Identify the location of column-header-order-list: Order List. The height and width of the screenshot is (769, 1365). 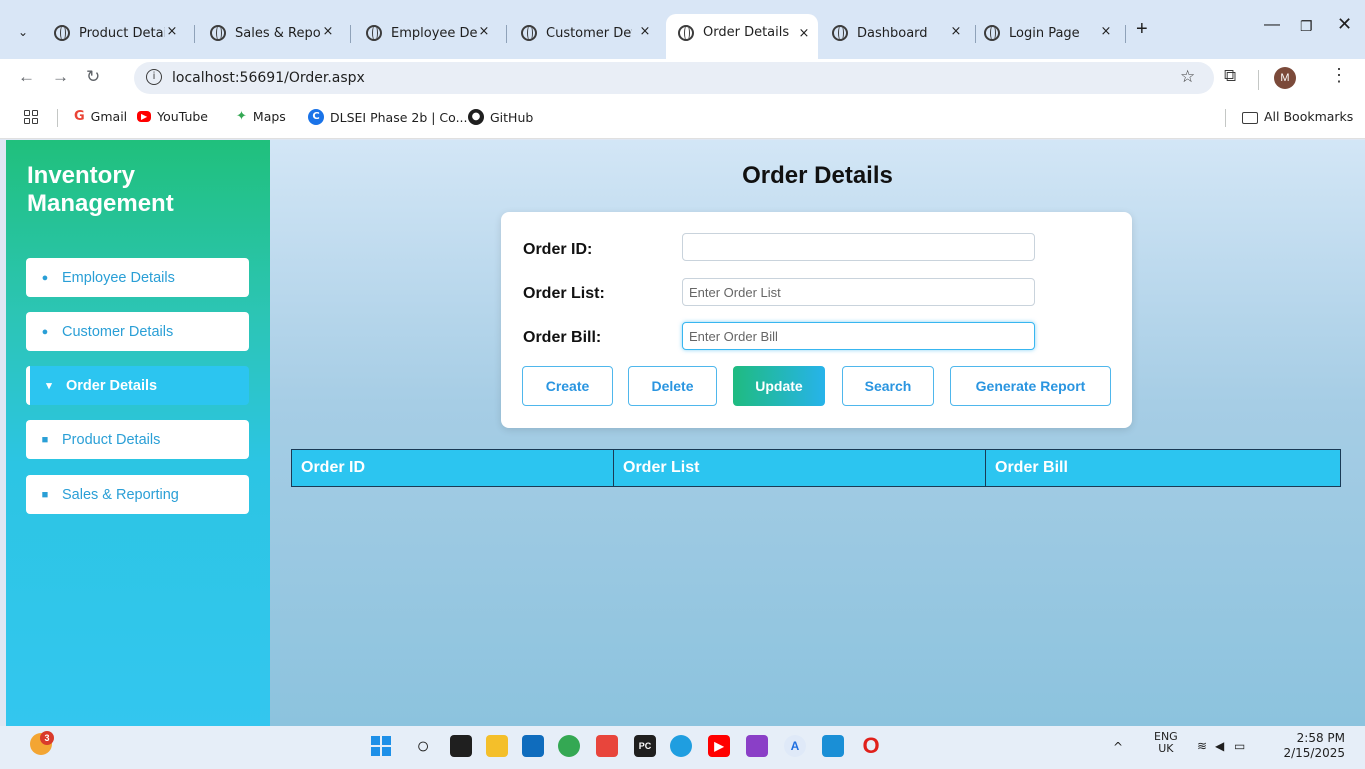
(800, 468).